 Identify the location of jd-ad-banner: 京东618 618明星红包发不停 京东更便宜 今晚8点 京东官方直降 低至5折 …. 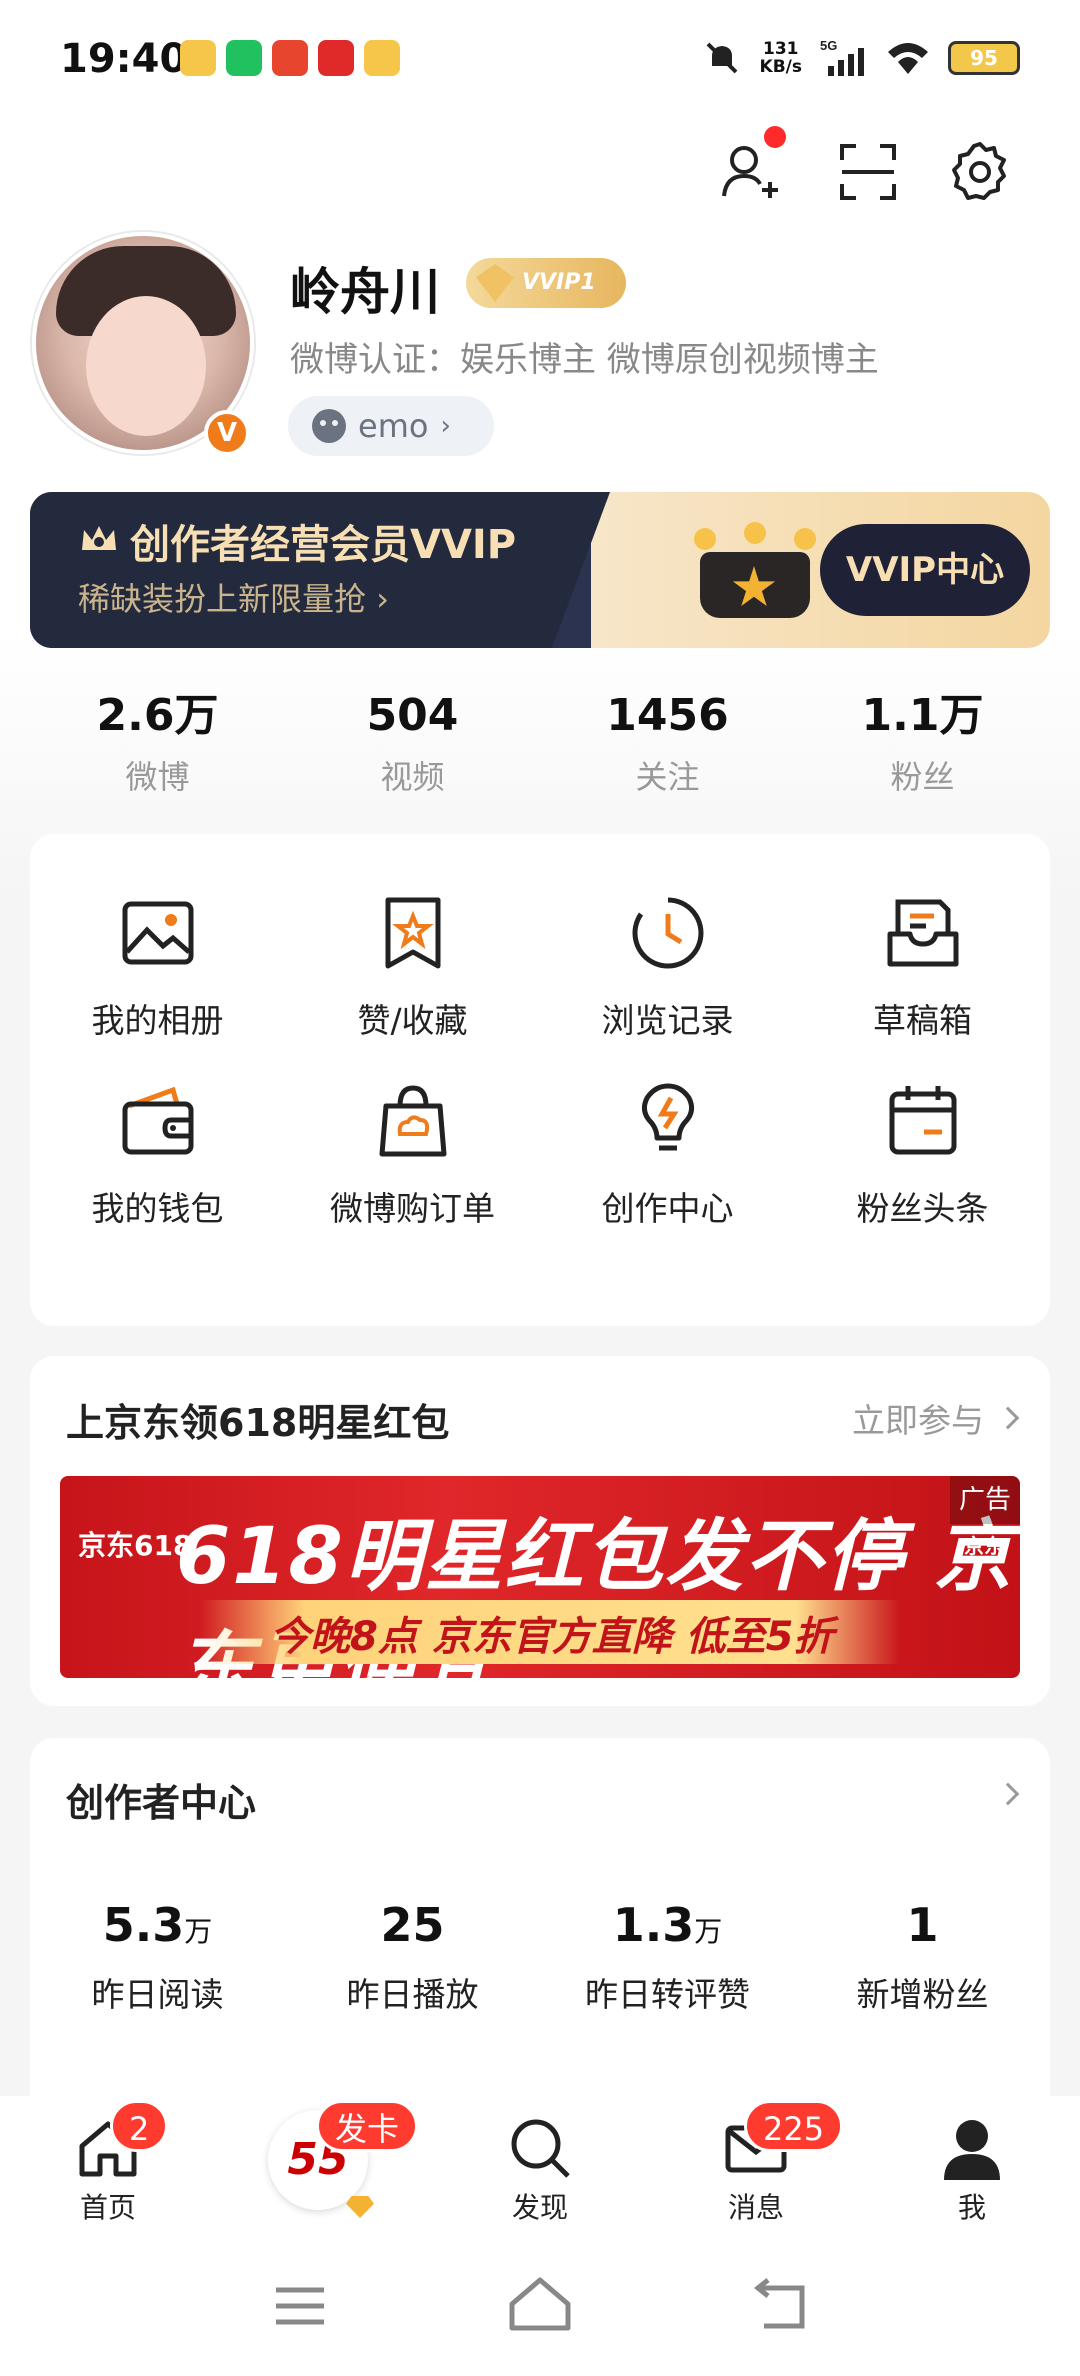
(540, 1577).